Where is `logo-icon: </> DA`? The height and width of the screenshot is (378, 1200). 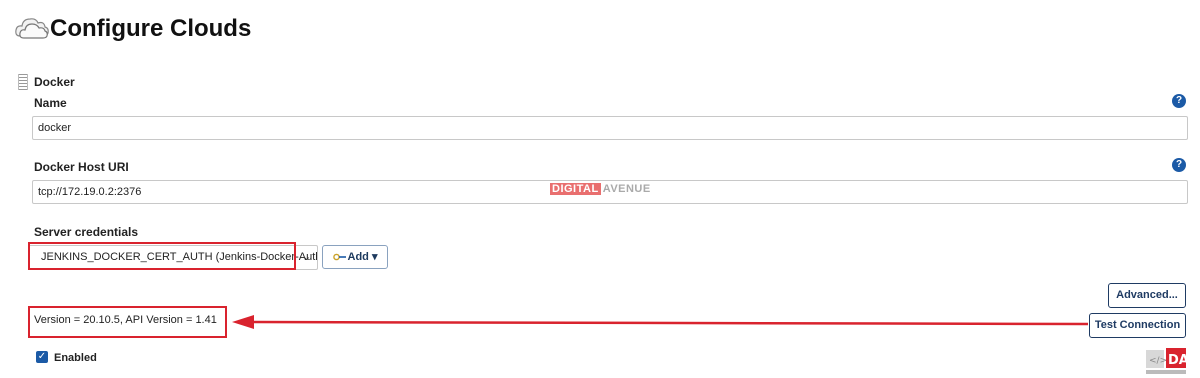
logo-icon: </> DA is located at coordinates (1166, 361).